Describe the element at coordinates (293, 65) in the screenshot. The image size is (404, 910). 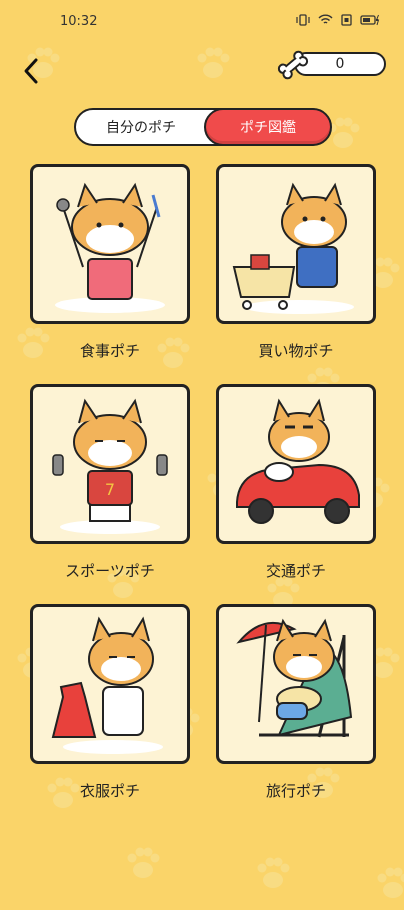
I see `bone-icon` at that location.